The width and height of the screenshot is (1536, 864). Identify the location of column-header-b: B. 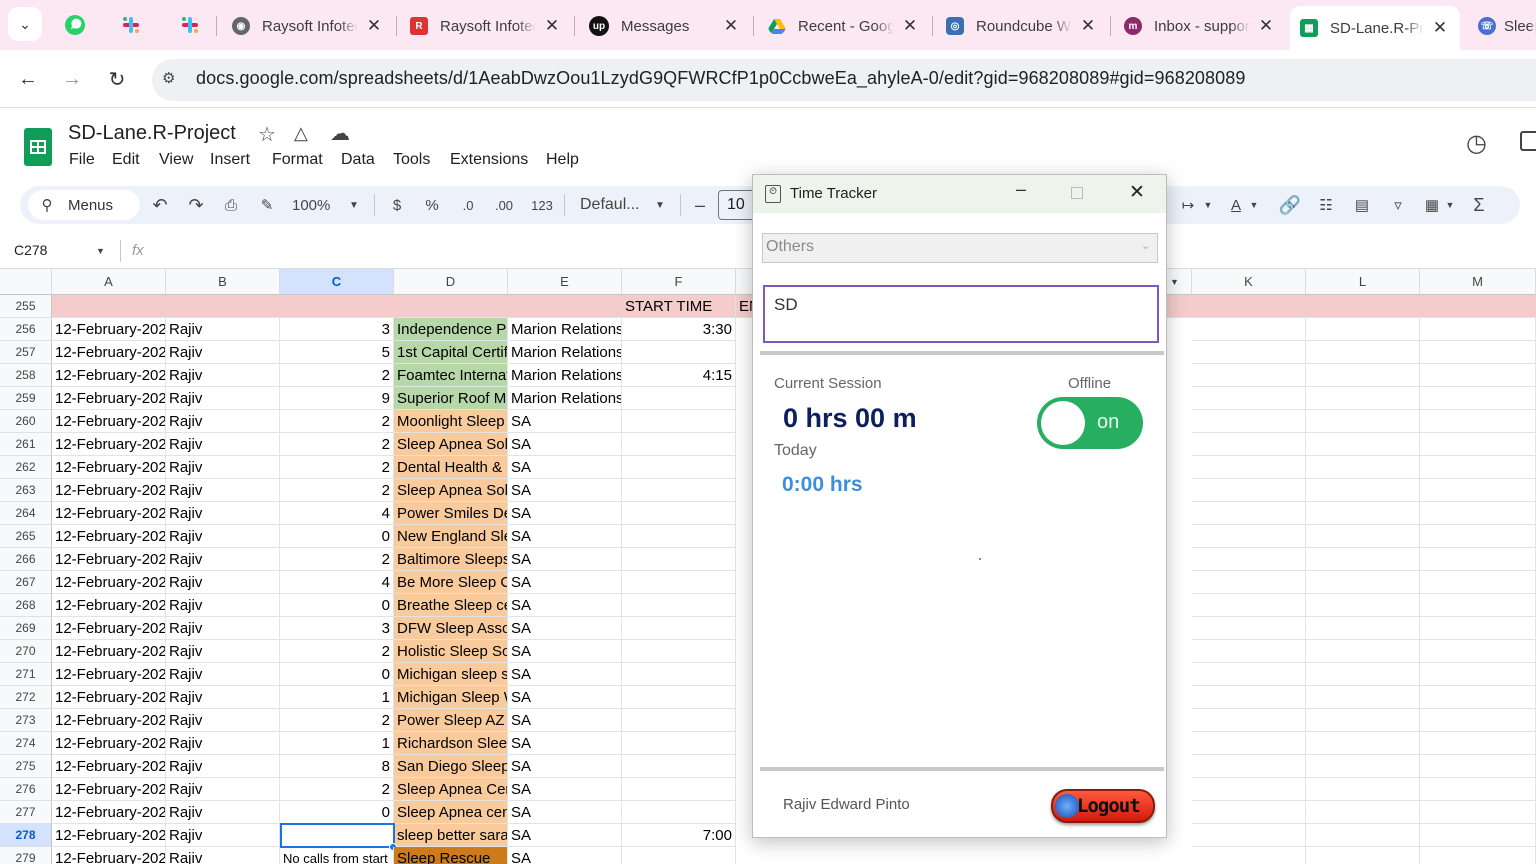
(223, 282).